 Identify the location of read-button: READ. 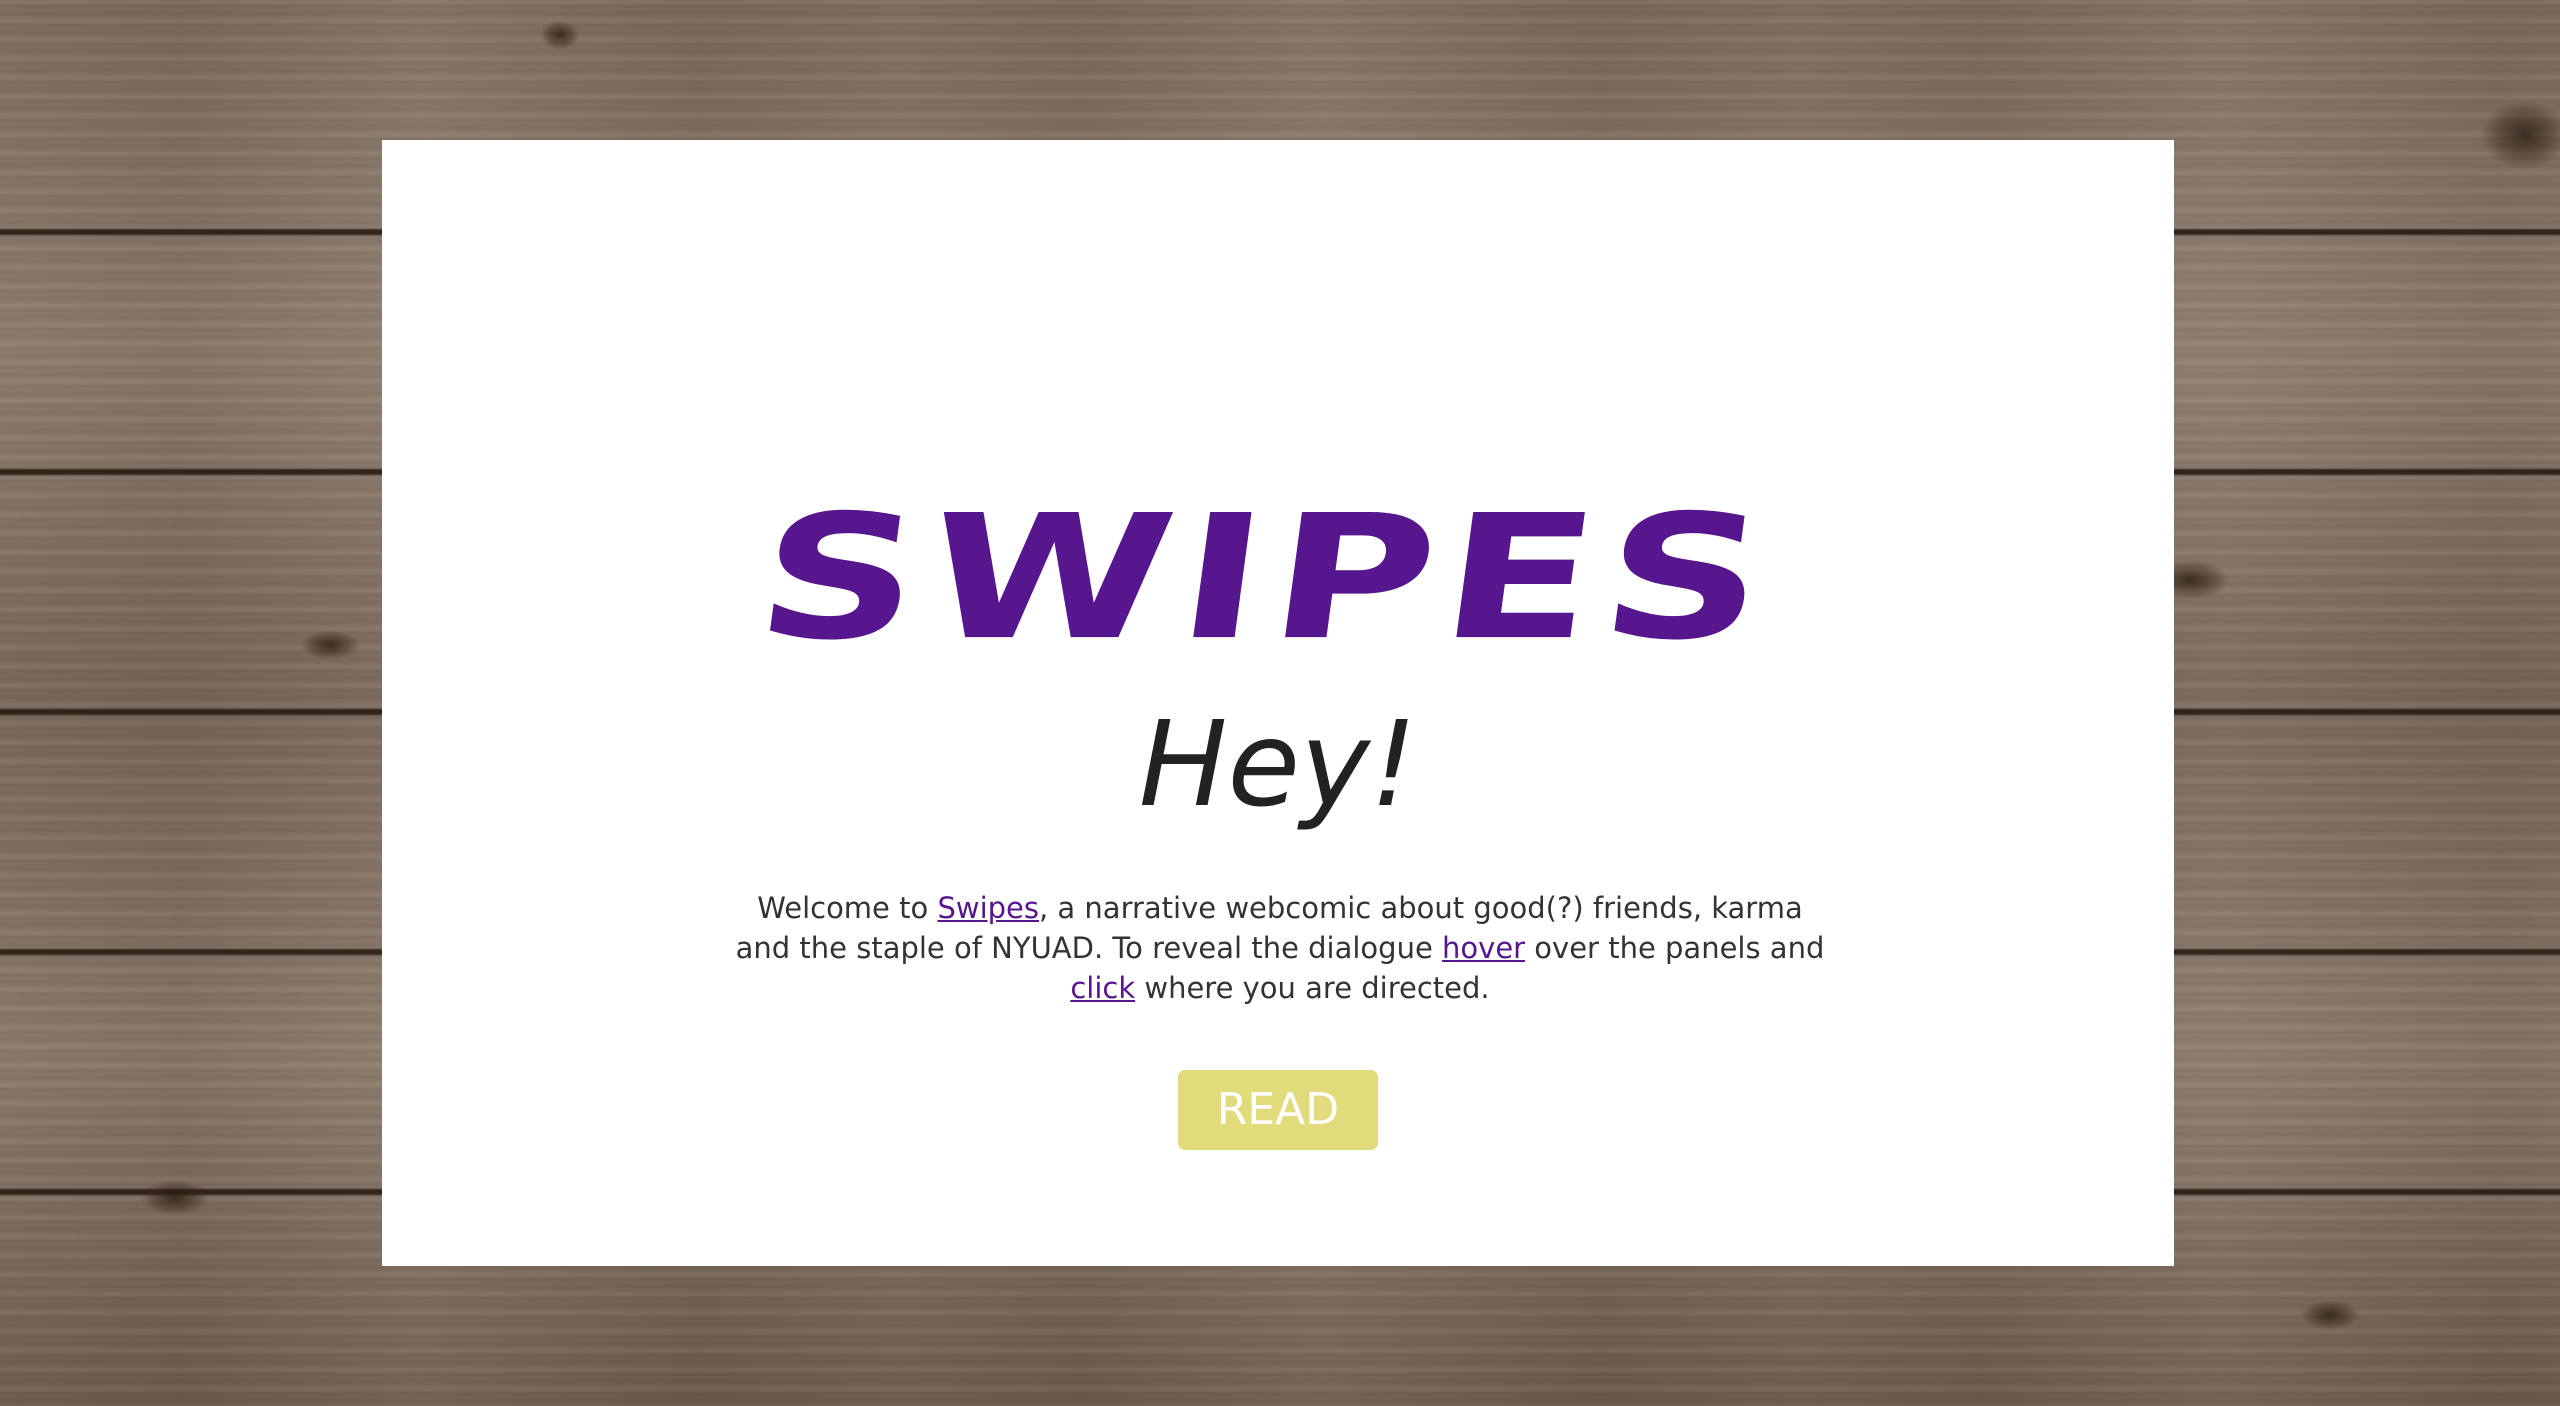
(1278, 1110).